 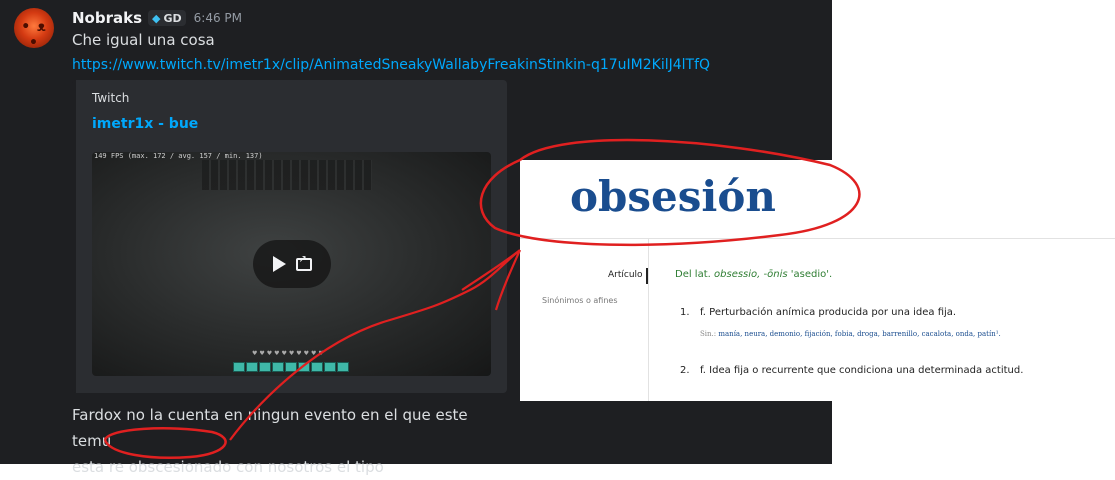 What do you see at coordinates (580, 300) in the screenshot?
I see `nav-synonyms: Sinónimos o afines` at bounding box center [580, 300].